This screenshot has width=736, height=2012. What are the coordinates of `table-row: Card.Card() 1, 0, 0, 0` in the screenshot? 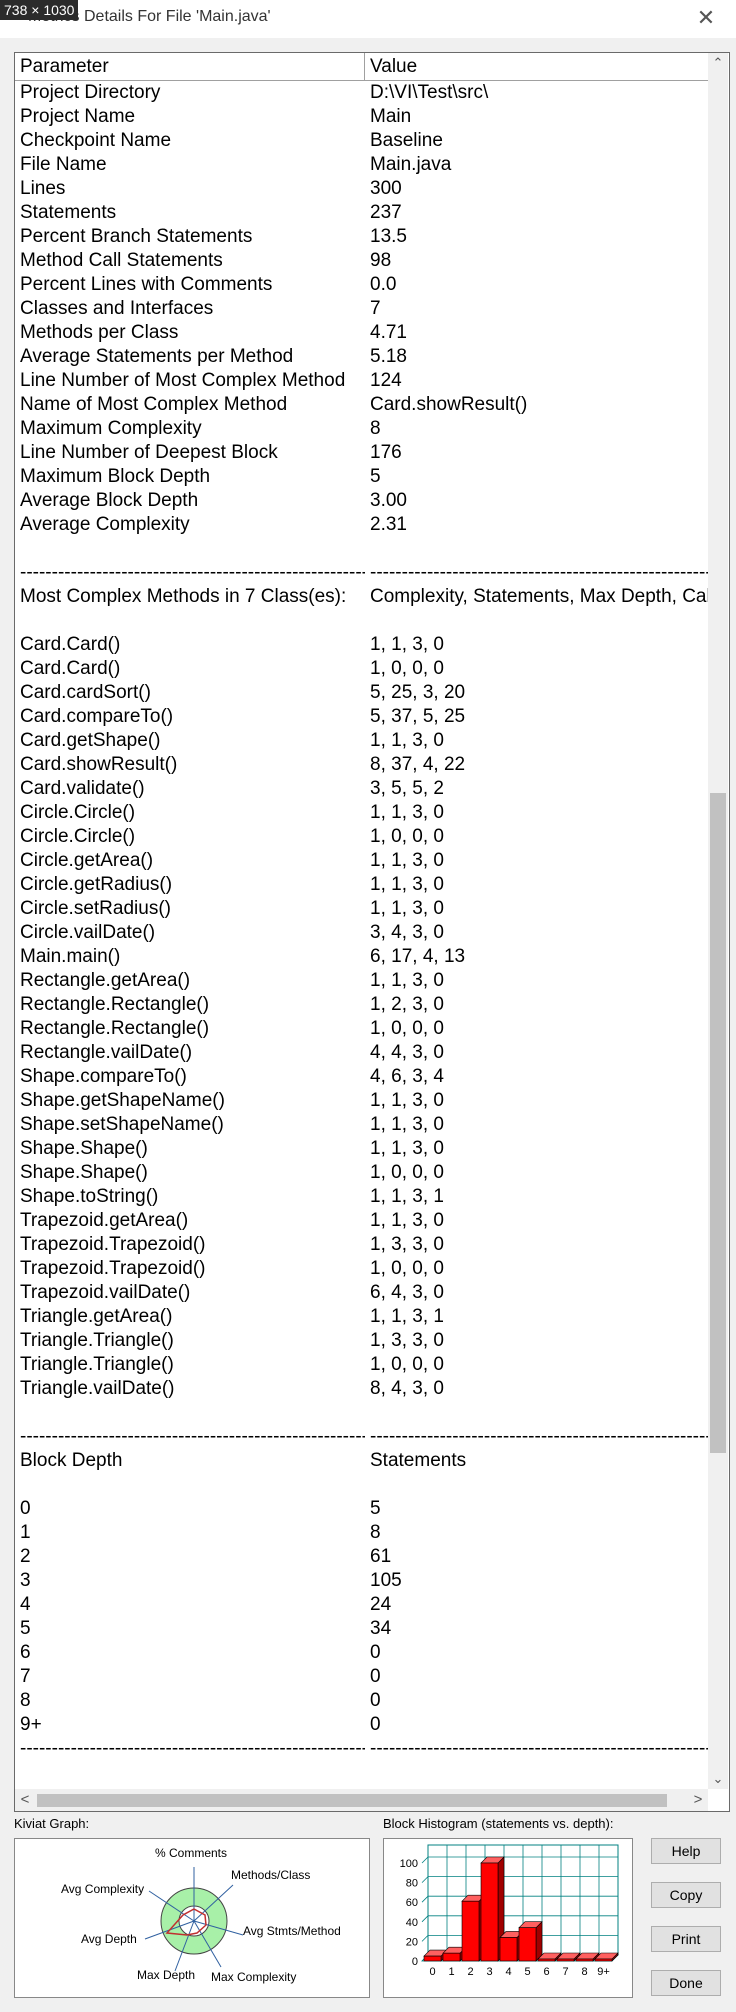 It's located at (361, 669).